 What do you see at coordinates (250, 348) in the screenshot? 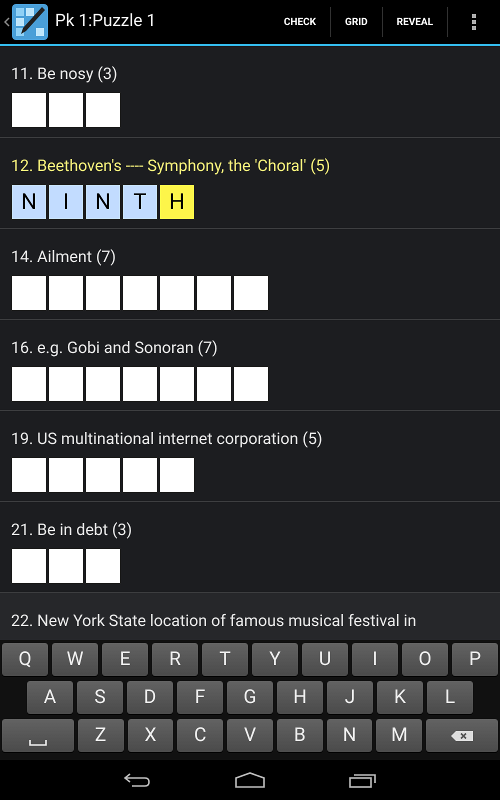
I see `clue-text: 16. e.g. Gobi and Sonoran (7)` at bounding box center [250, 348].